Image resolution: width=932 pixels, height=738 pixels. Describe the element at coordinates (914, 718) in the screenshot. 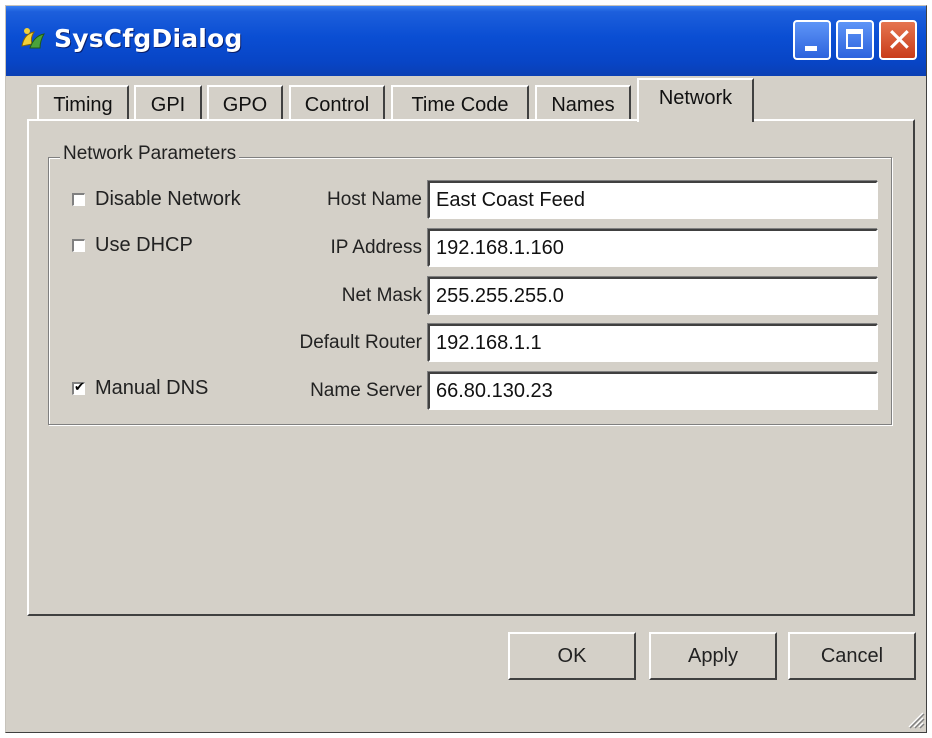

I see `resize-grip-icon` at that location.